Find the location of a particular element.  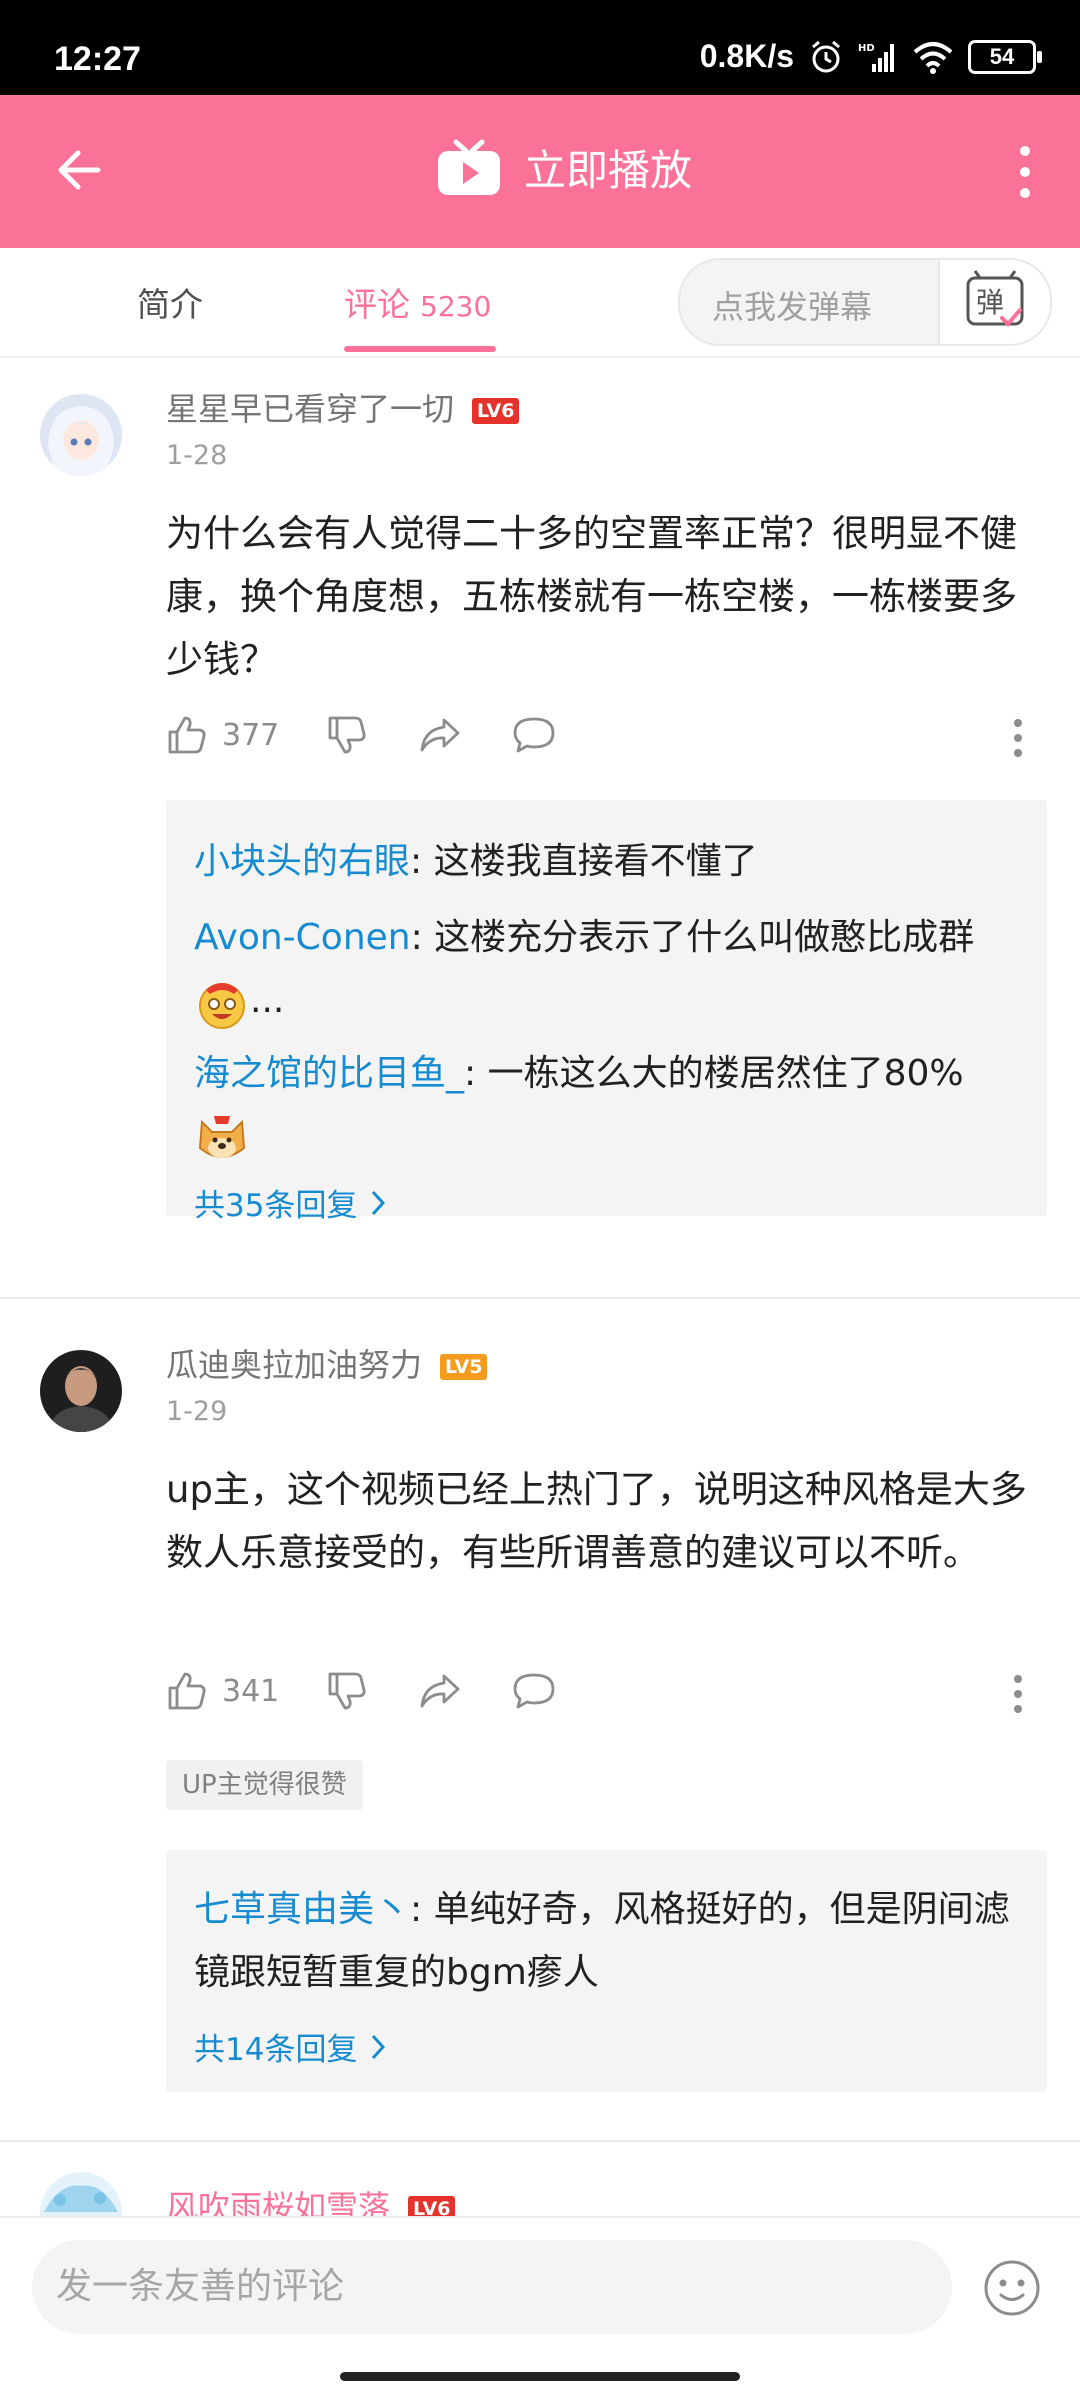

comment-username: 瓜迪奥拉加油努力 LV5 is located at coordinates (327, 1363).